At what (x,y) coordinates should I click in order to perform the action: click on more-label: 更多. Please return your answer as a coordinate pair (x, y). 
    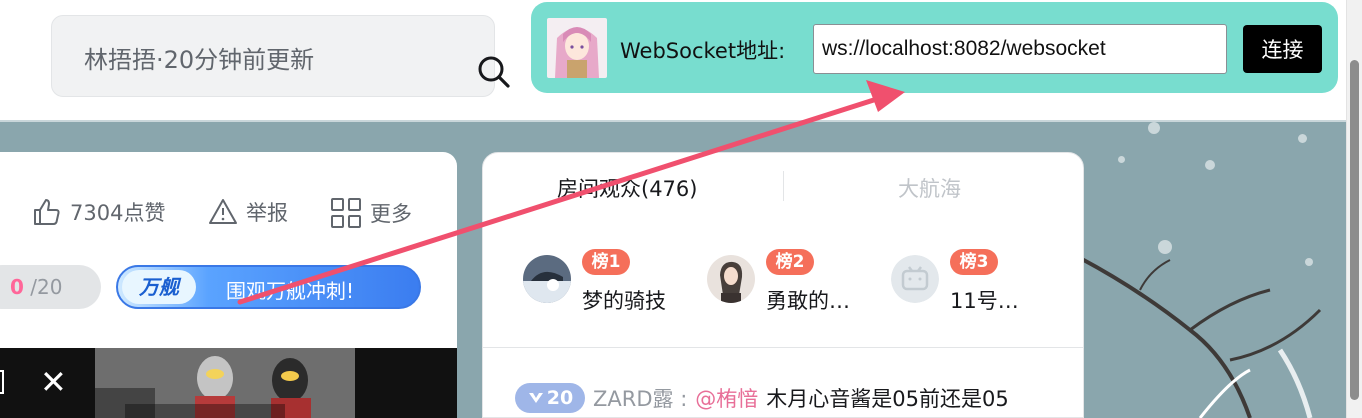
    Looking at the image, I should click on (391, 214).